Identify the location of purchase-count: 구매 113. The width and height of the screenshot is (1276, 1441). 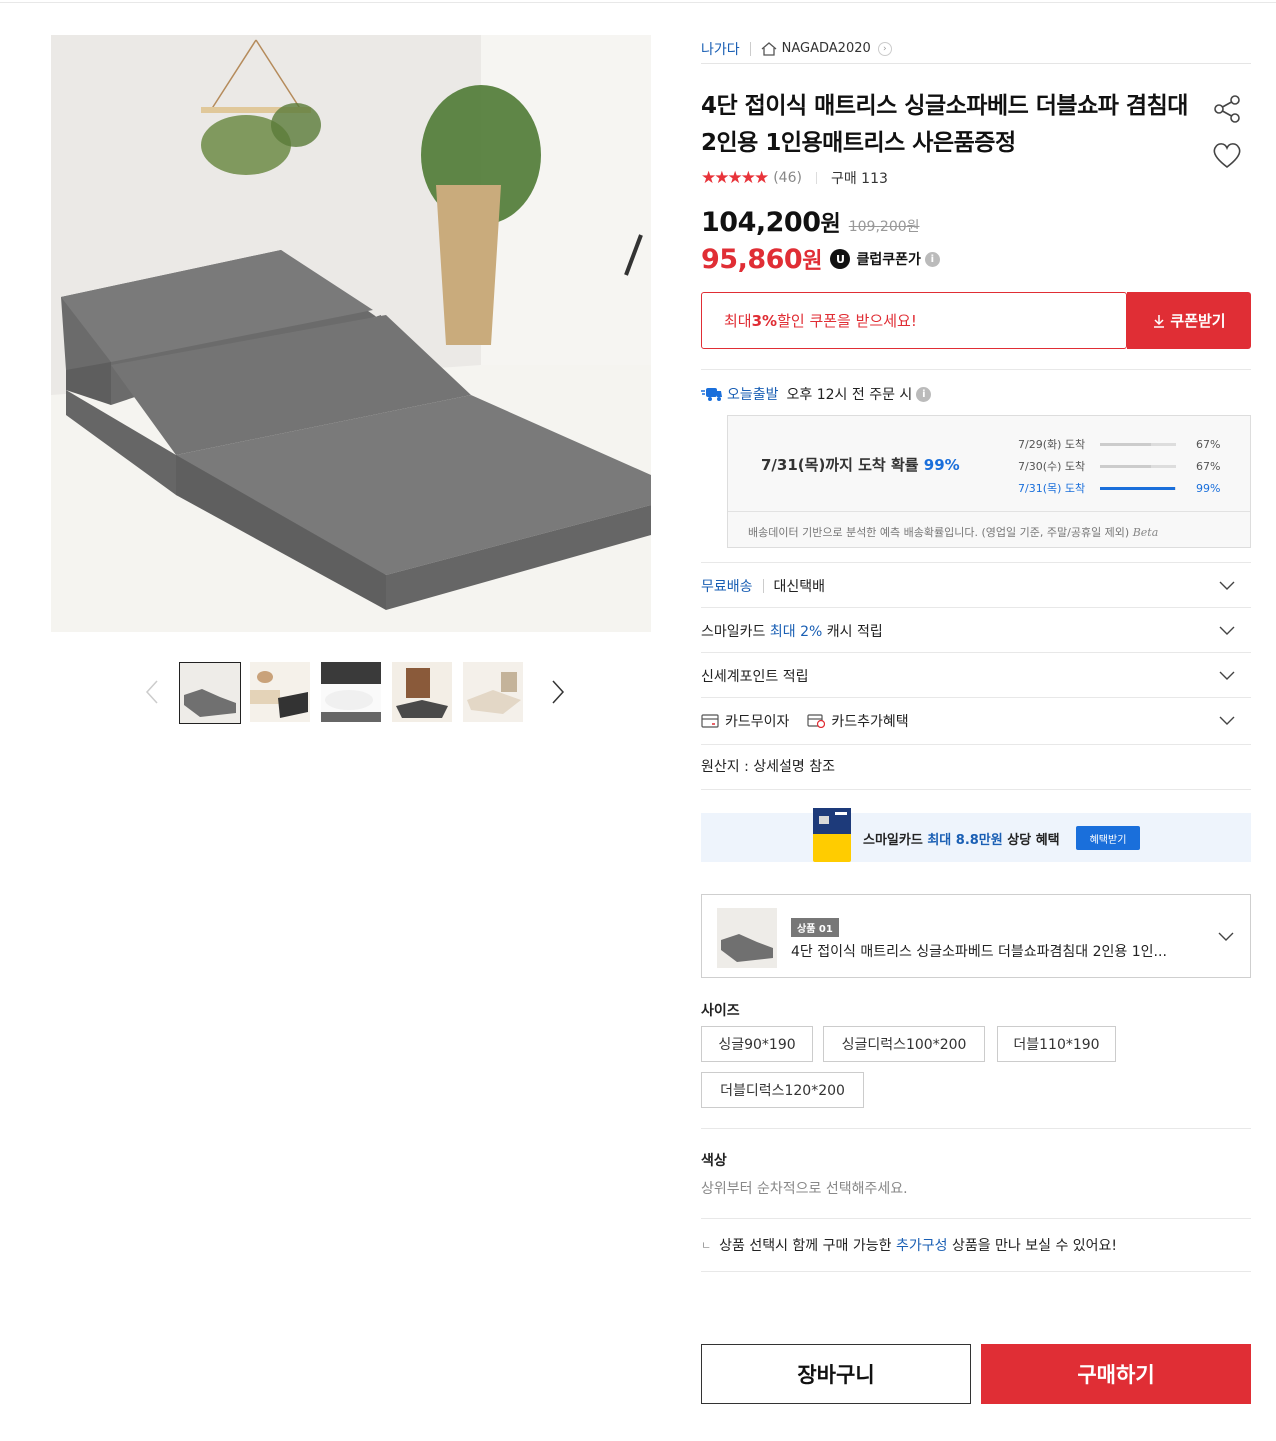
(859, 179).